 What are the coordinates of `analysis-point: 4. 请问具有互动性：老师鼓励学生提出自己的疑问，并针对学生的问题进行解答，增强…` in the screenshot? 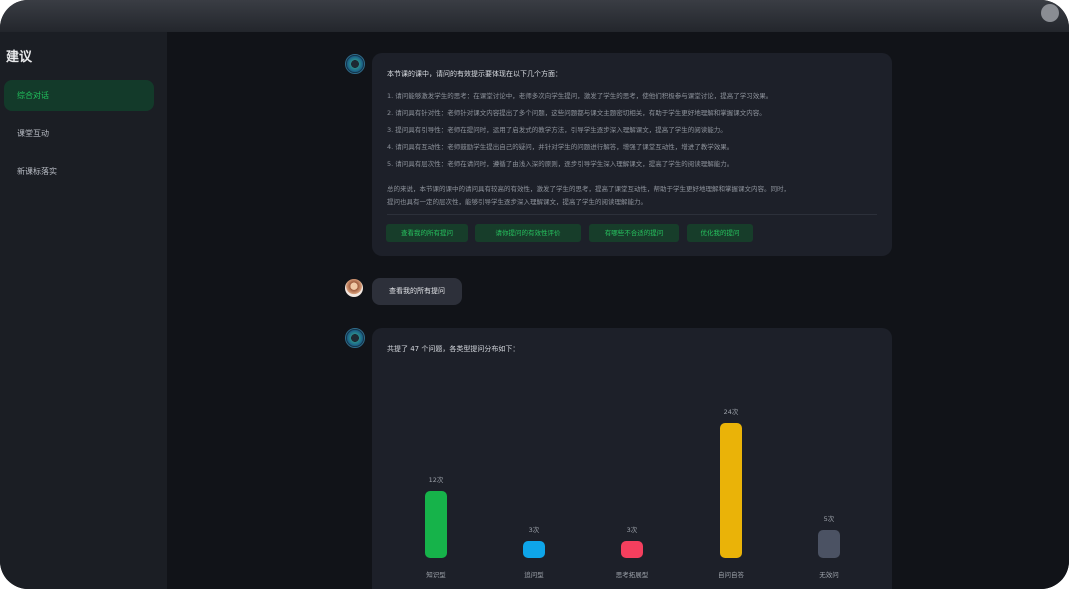 It's located at (560, 147).